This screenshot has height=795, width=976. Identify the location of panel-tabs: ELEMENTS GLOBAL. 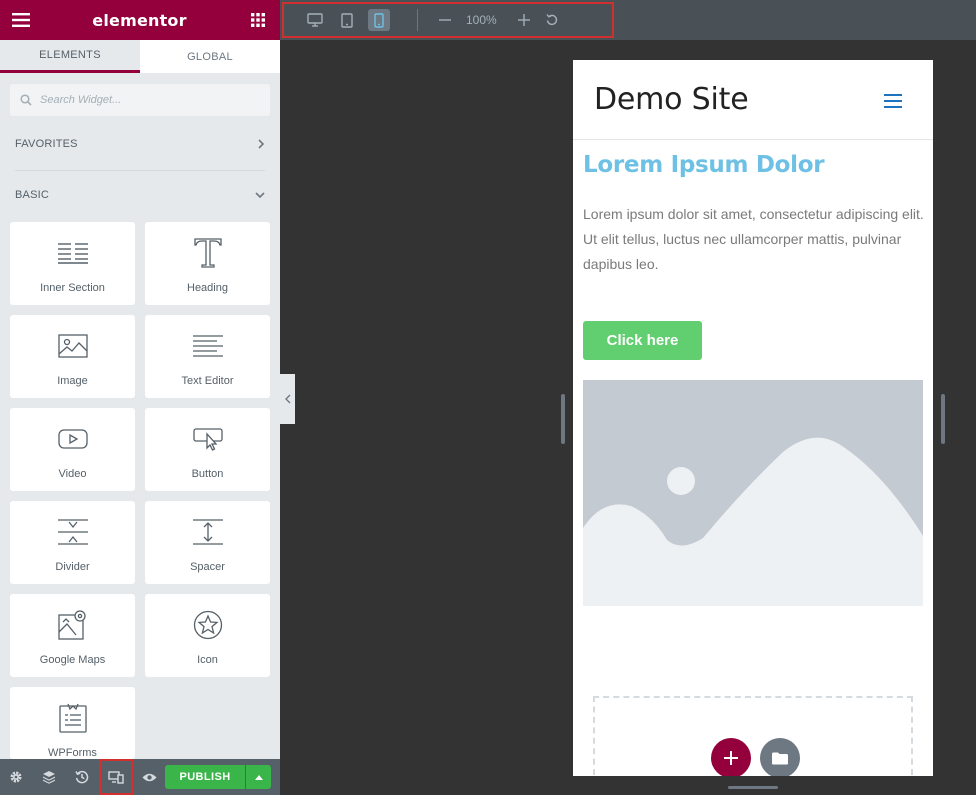
(140, 56).